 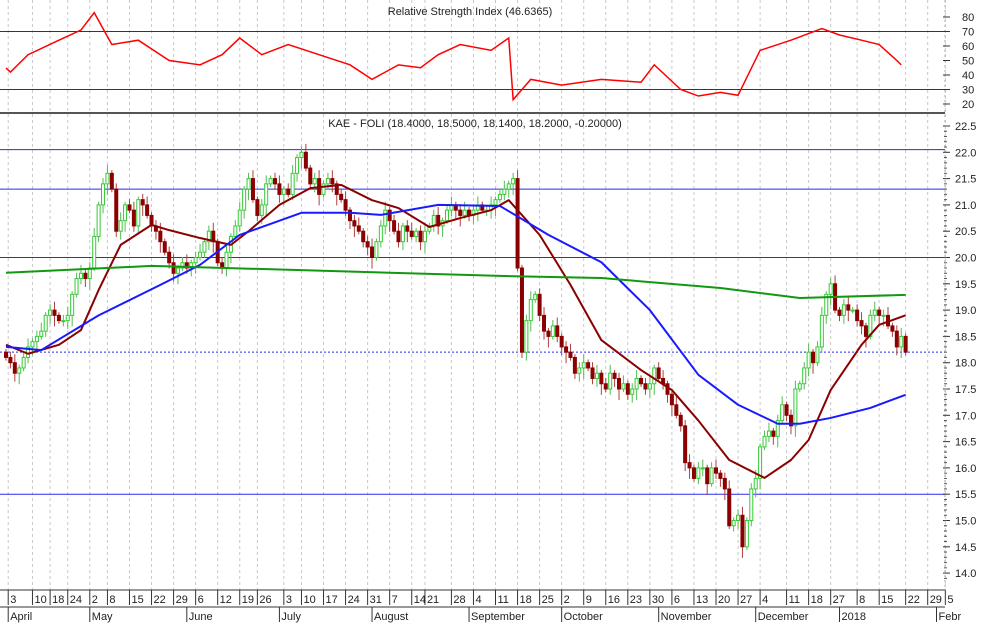 What do you see at coordinates (395, 600) in the screenshot?
I see `week-tick-label: 7` at bounding box center [395, 600].